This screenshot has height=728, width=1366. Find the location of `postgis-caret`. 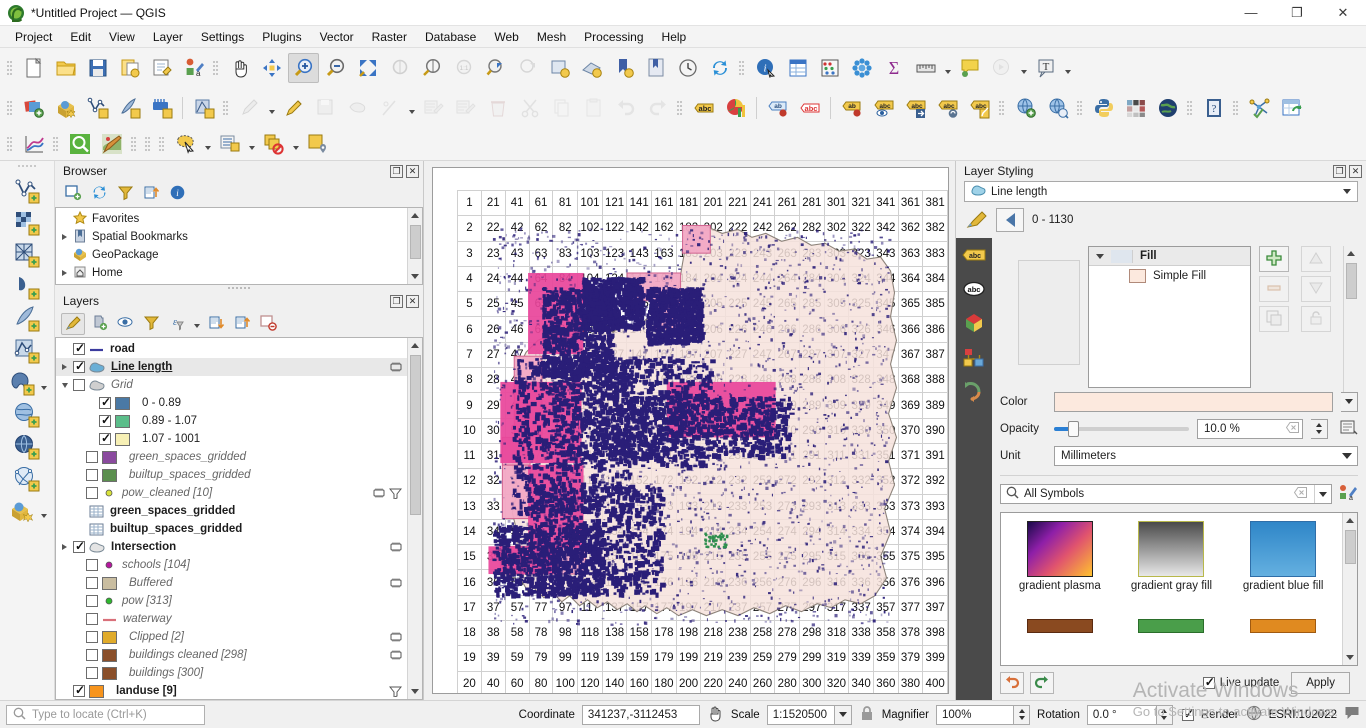

postgis-caret is located at coordinates (44, 384).